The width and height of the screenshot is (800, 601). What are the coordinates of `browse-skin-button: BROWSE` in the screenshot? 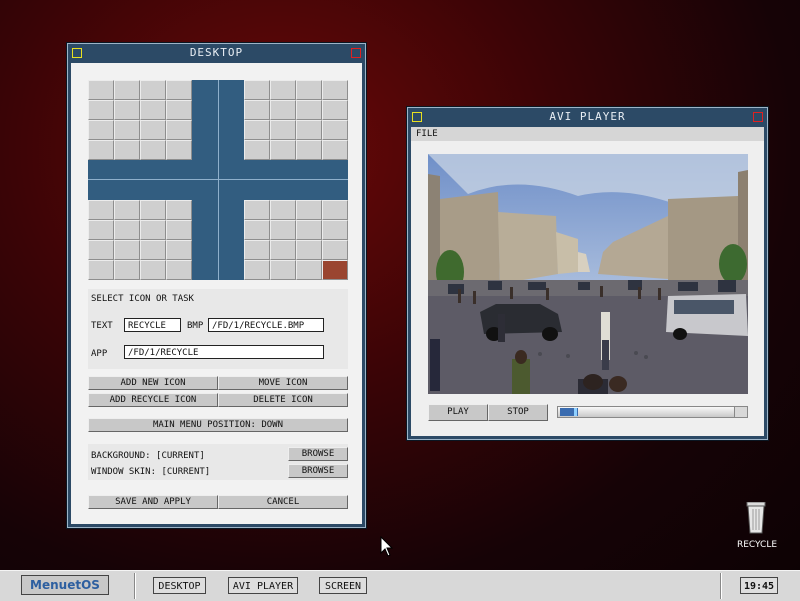 It's located at (318, 471).